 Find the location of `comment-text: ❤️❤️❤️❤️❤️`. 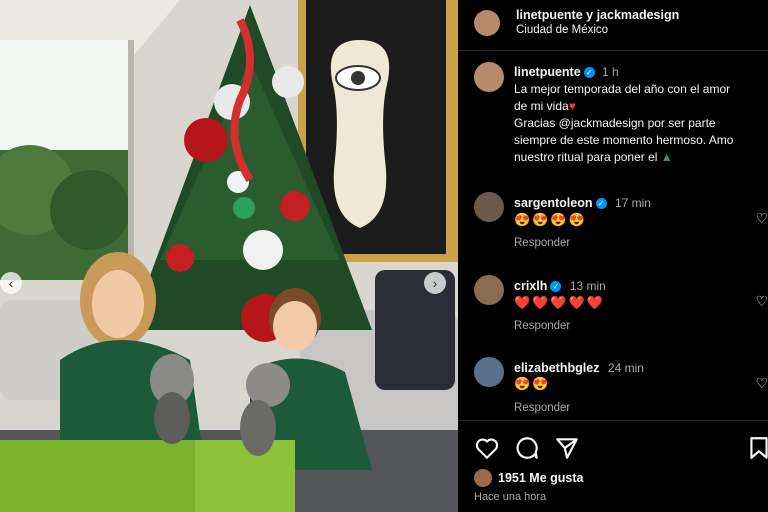

comment-text: ❤️❤️❤️❤️❤️ is located at coordinates (559, 302).